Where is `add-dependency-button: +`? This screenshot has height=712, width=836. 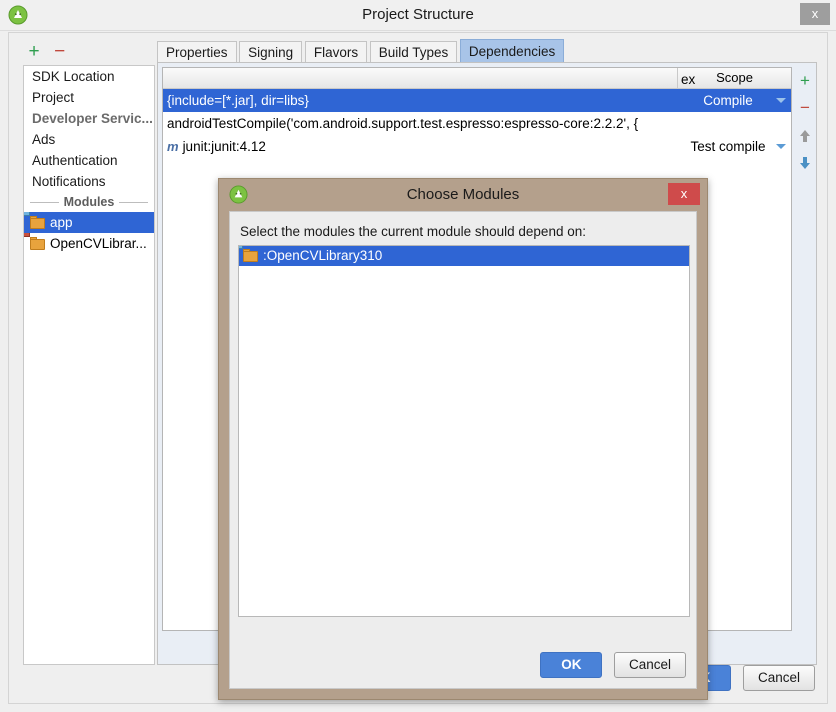
add-dependency-button: + is located at coordinates (805, 80).